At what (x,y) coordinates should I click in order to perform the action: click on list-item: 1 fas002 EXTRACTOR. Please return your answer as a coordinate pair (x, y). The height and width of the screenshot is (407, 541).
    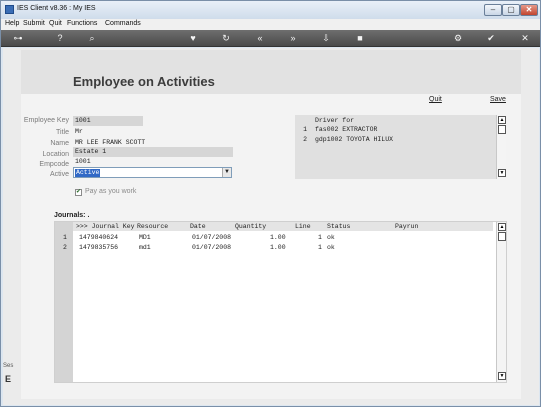
    Looking at the image, I should click on (392, 130).